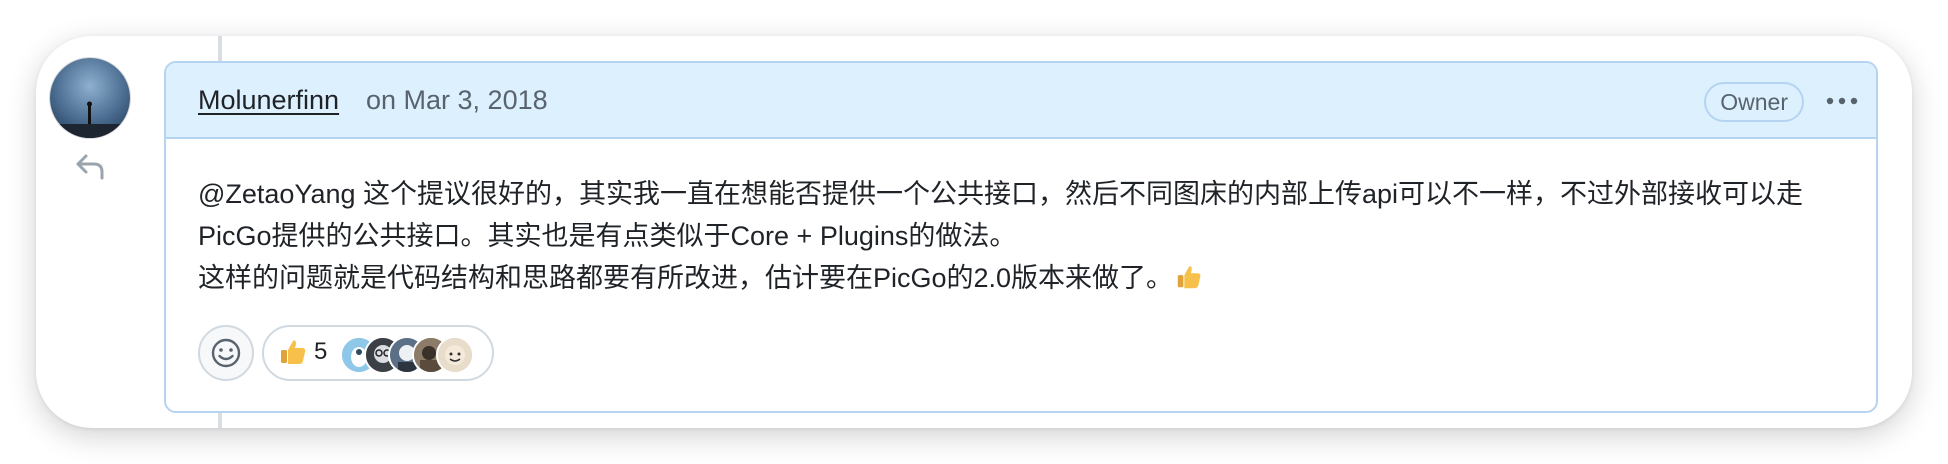 The image size is (1948, 464). I want to click on reactor-avatar, so click(455, 355).